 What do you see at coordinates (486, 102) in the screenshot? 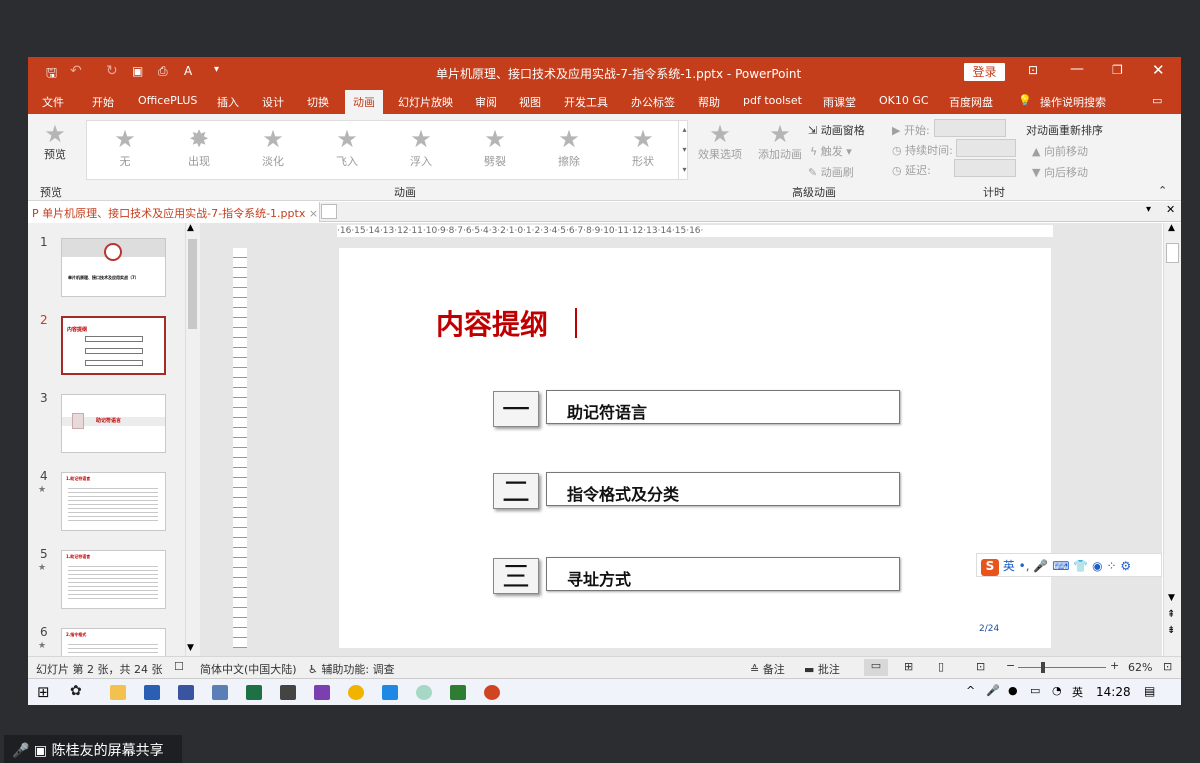
I see `tab-review: 审阅` at bounding box center [486, 102].